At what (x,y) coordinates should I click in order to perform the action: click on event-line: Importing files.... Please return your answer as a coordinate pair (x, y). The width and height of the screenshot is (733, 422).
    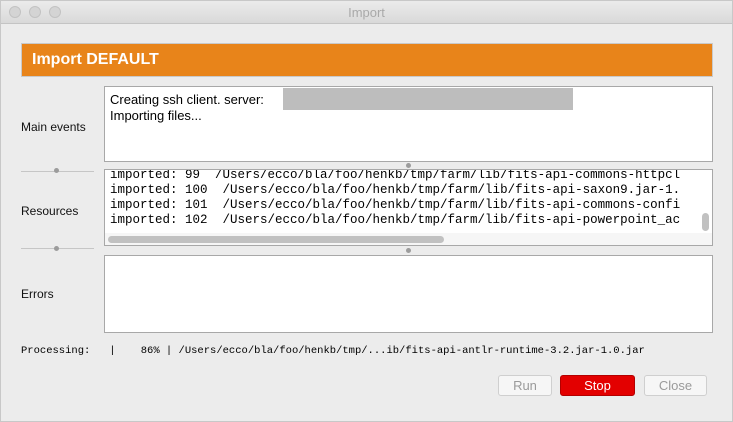
    Looking at the image, I should click on (156, 115).